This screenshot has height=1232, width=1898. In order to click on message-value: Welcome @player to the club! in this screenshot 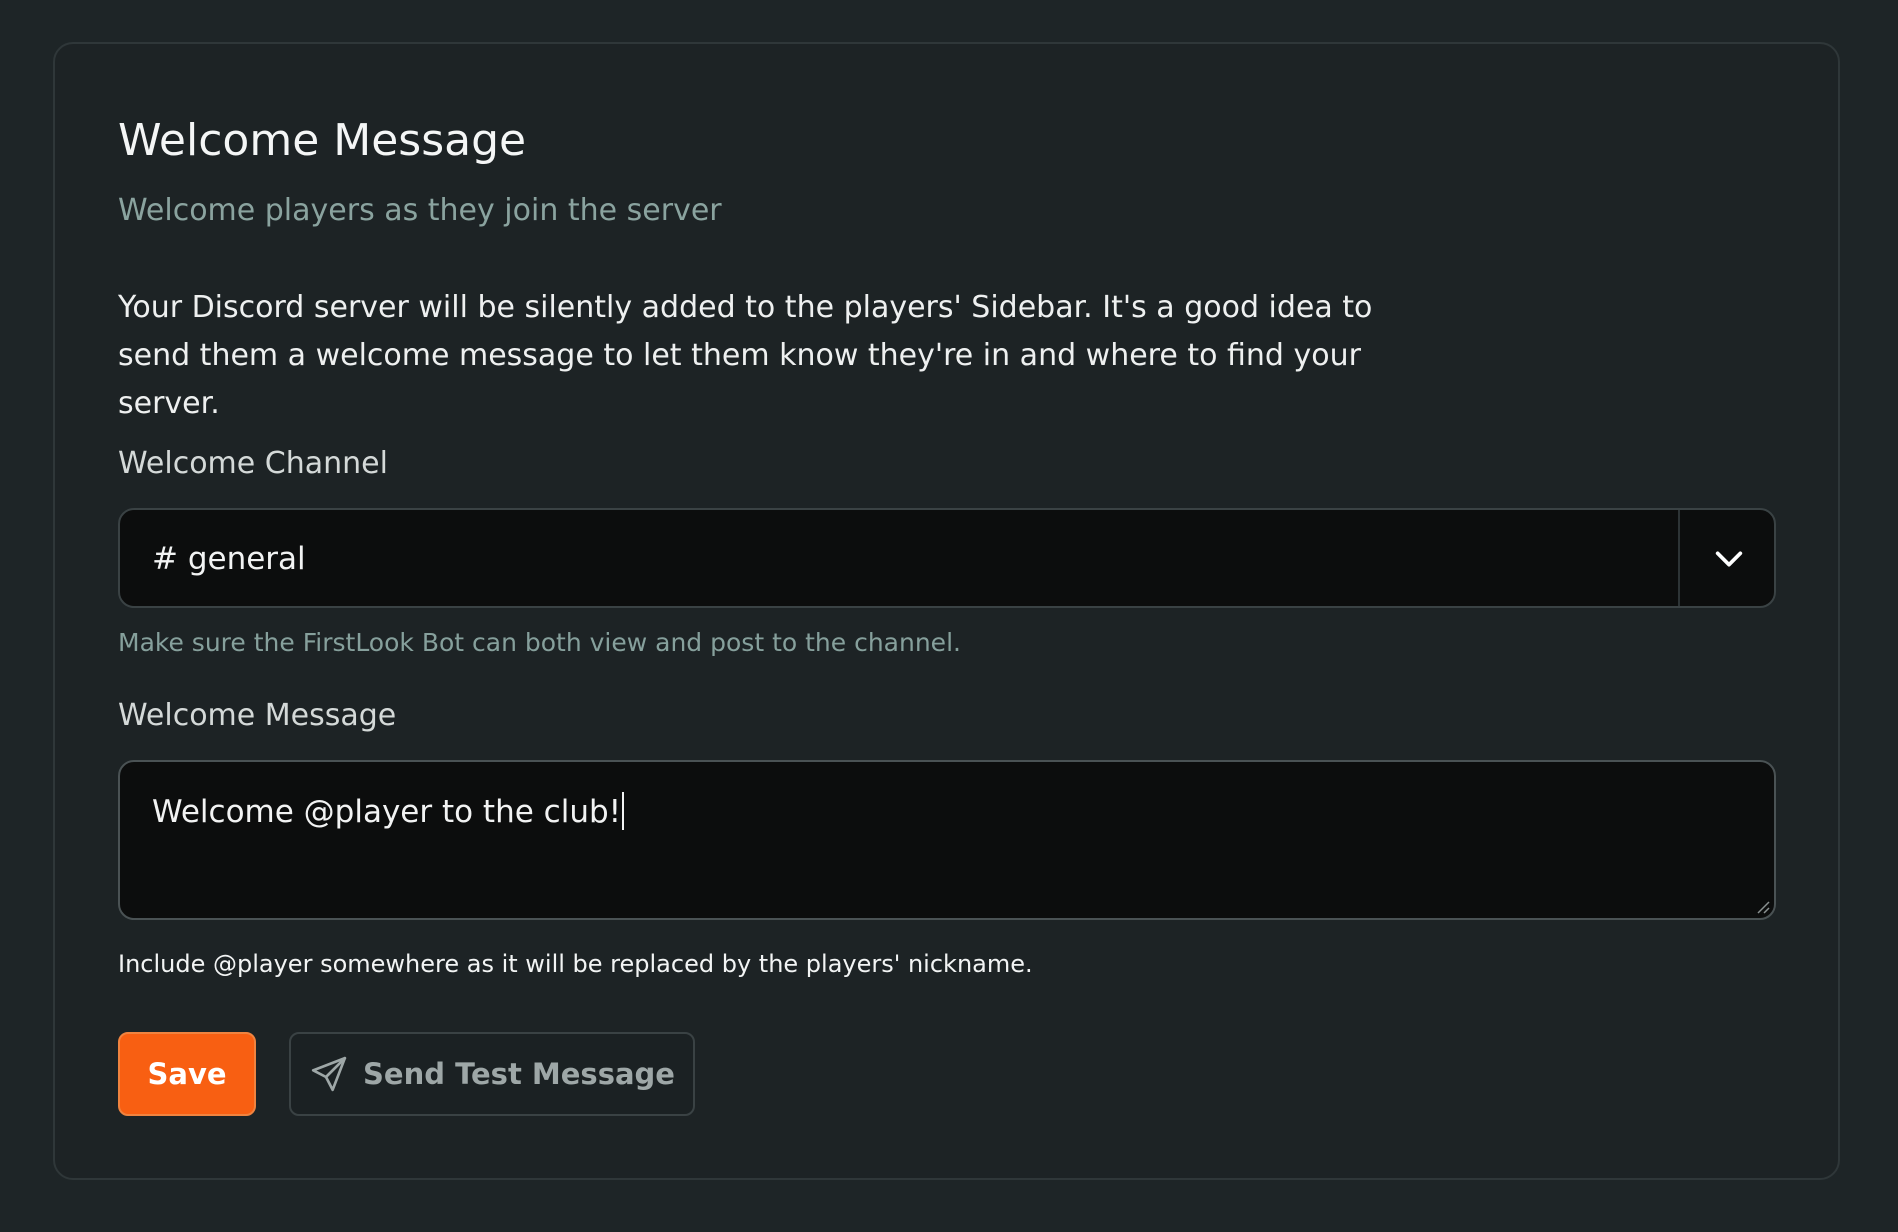, I will do `click(388, 812)`.